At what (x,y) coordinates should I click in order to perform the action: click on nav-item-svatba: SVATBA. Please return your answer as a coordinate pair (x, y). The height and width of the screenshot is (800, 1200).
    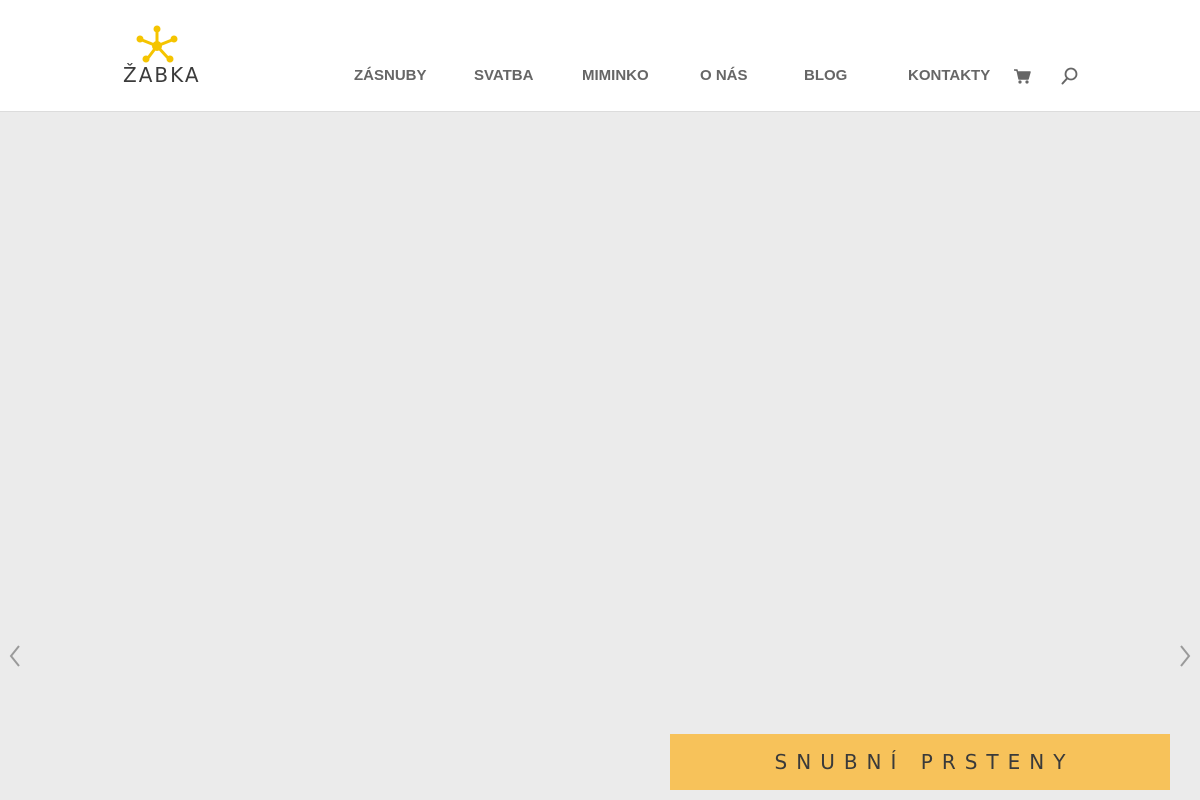
    Looking at the image, I should click on (503, 76).